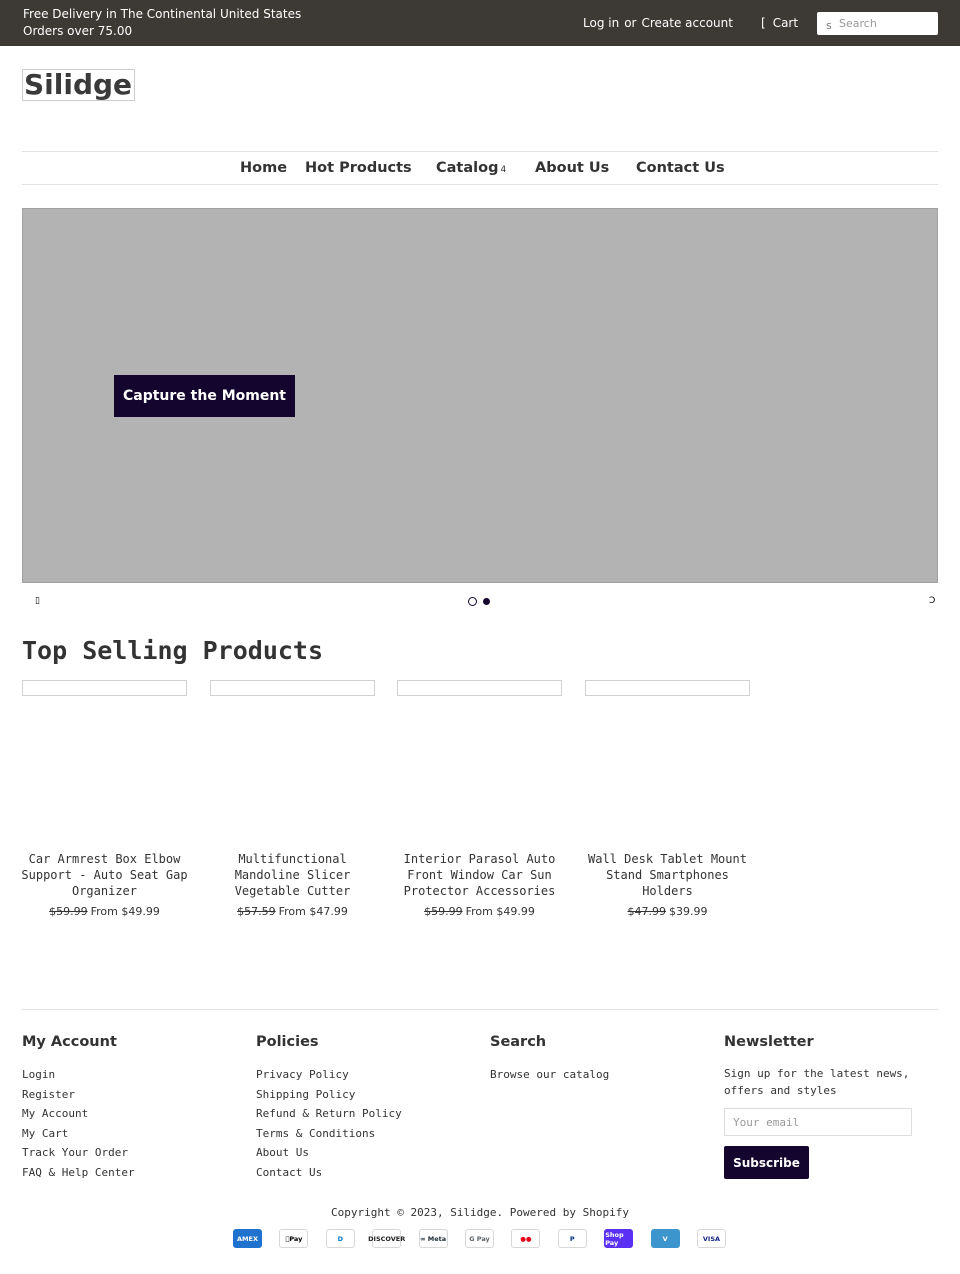  I want to click on promo-line-2: Orders over 75.00, so click(78, 31).